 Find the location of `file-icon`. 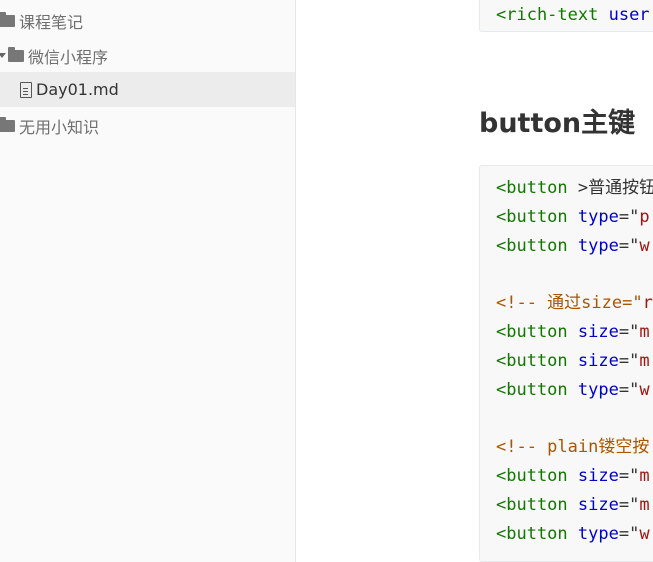

file-icon is located at coordinates (26, 89).